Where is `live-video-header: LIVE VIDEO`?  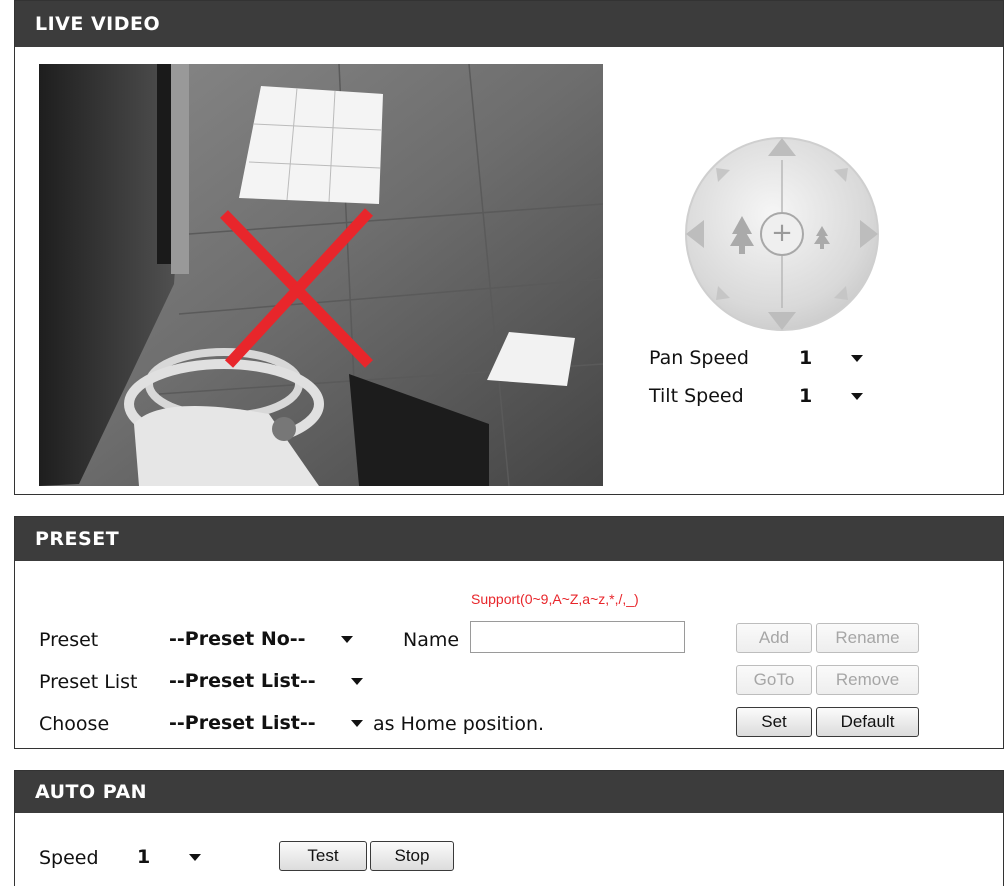
live-video-header: LIVE VIDEO is located at coordinates (509, 24).